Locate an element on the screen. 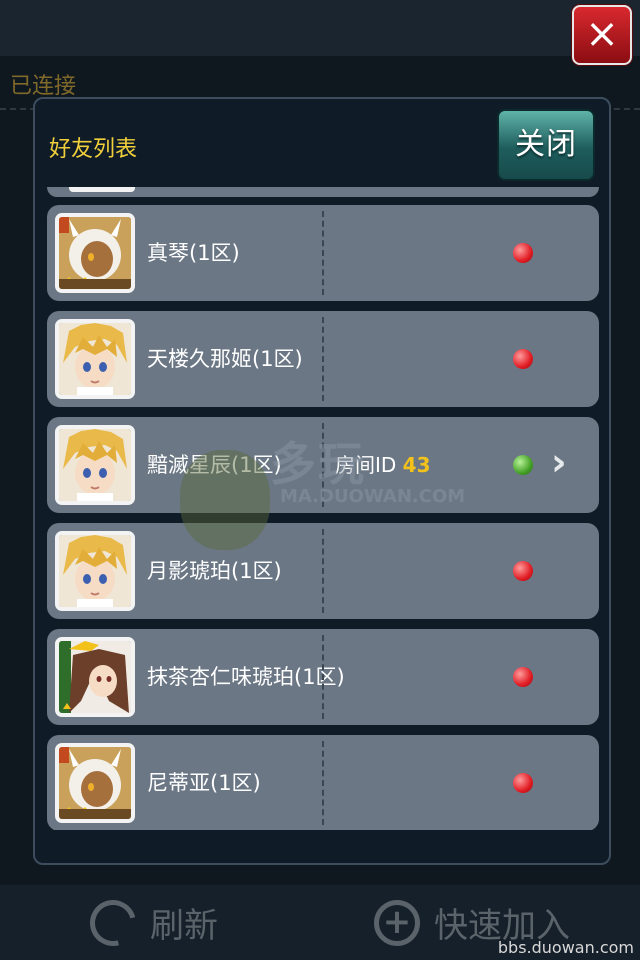 Image resolution: width=640 pixels, height=960 pixels. room-info: 房间ID 43 is located at coordinates (383, 463).